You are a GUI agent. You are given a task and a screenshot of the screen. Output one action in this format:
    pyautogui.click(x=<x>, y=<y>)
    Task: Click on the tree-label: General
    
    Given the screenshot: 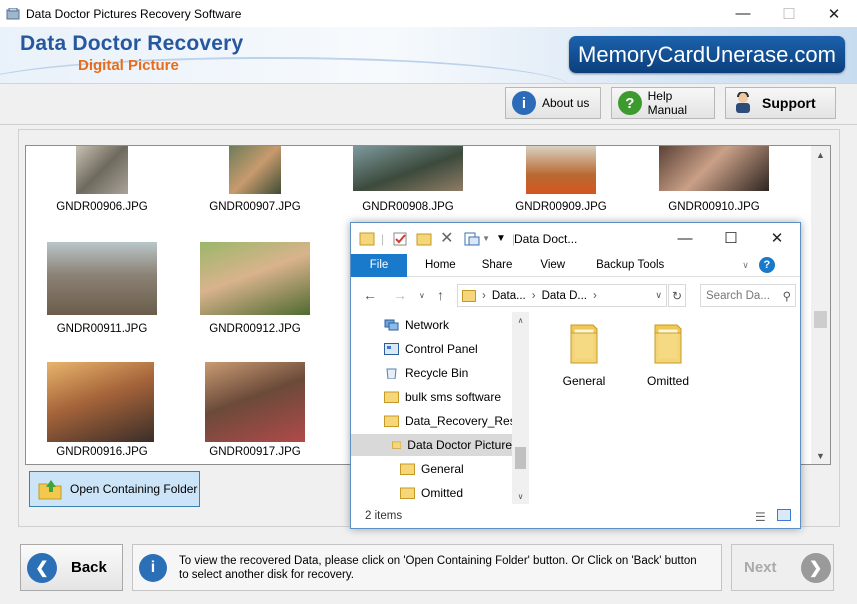 What is the action you would take?
    pyautogui.click(x=442, y=469)
    